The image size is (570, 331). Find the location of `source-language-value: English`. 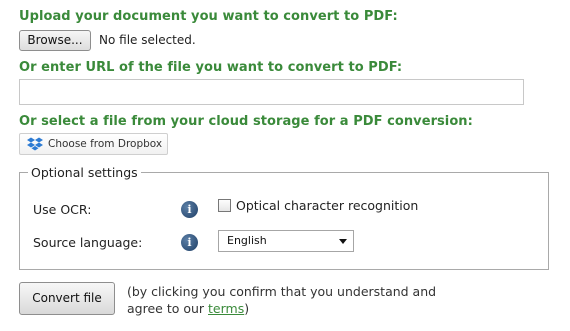

source-language-value: English is located at coordinates (247, 240).